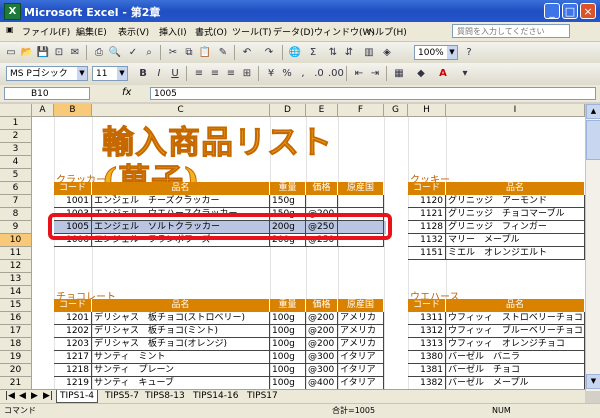  Describe the element at coordinates (47, 73) in the screenshot. I see `font-name-select: MS Pゴシック ▼` at that location.